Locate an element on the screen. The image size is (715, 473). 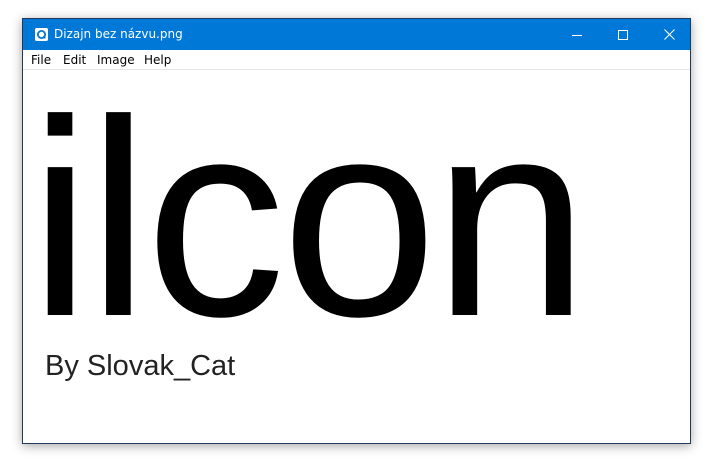
close-icon is located at coordinates (669, 34).